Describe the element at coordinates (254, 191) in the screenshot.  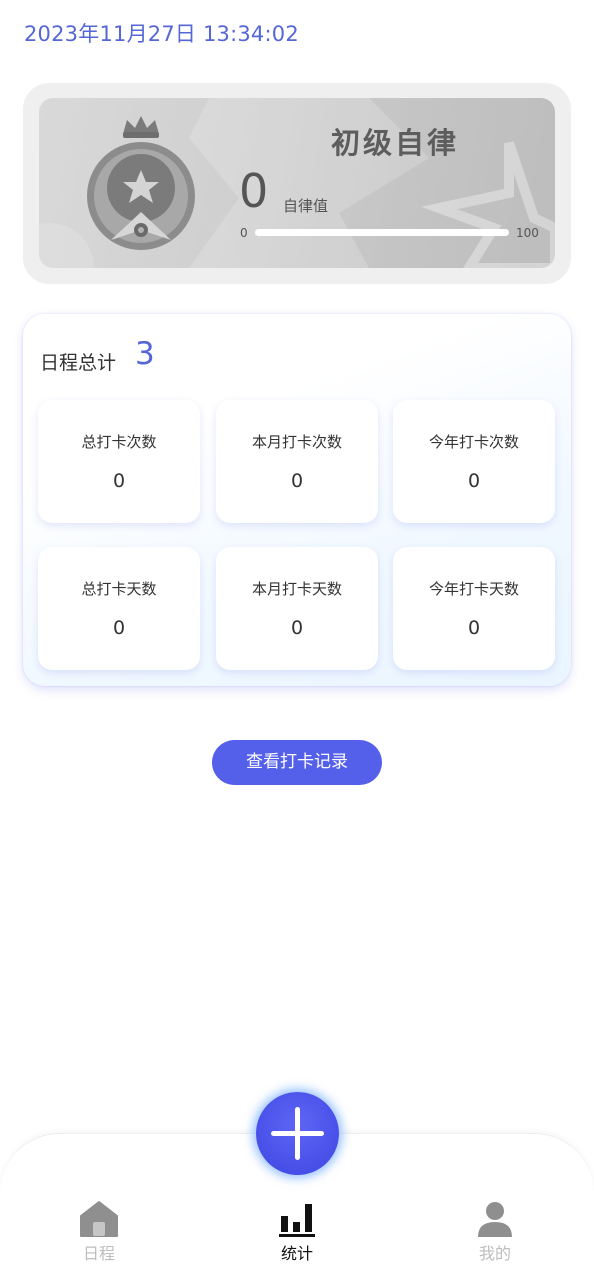
I see `self-discipline-value: 0` at that location.